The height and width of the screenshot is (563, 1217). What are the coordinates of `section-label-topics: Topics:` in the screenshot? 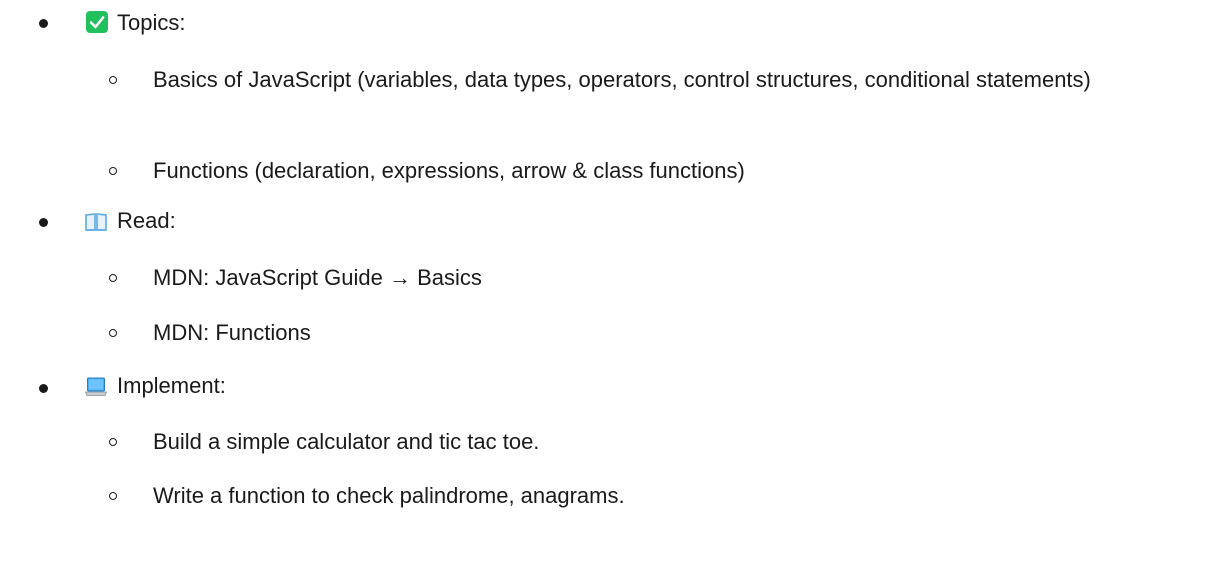 It's located at (151, 22).